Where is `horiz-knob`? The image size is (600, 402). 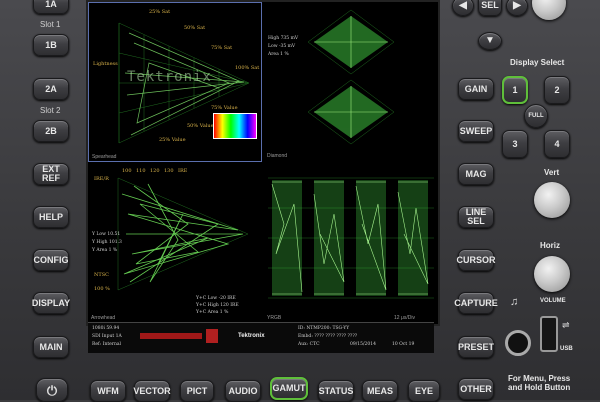
horiz-knob is located at coordinates (552, 274).